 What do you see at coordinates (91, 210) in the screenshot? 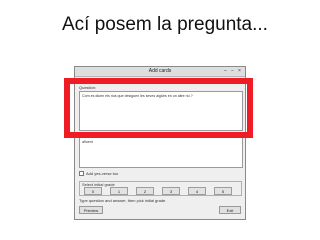
I see `preview-button: Preview` at bounding box center [91, 210].